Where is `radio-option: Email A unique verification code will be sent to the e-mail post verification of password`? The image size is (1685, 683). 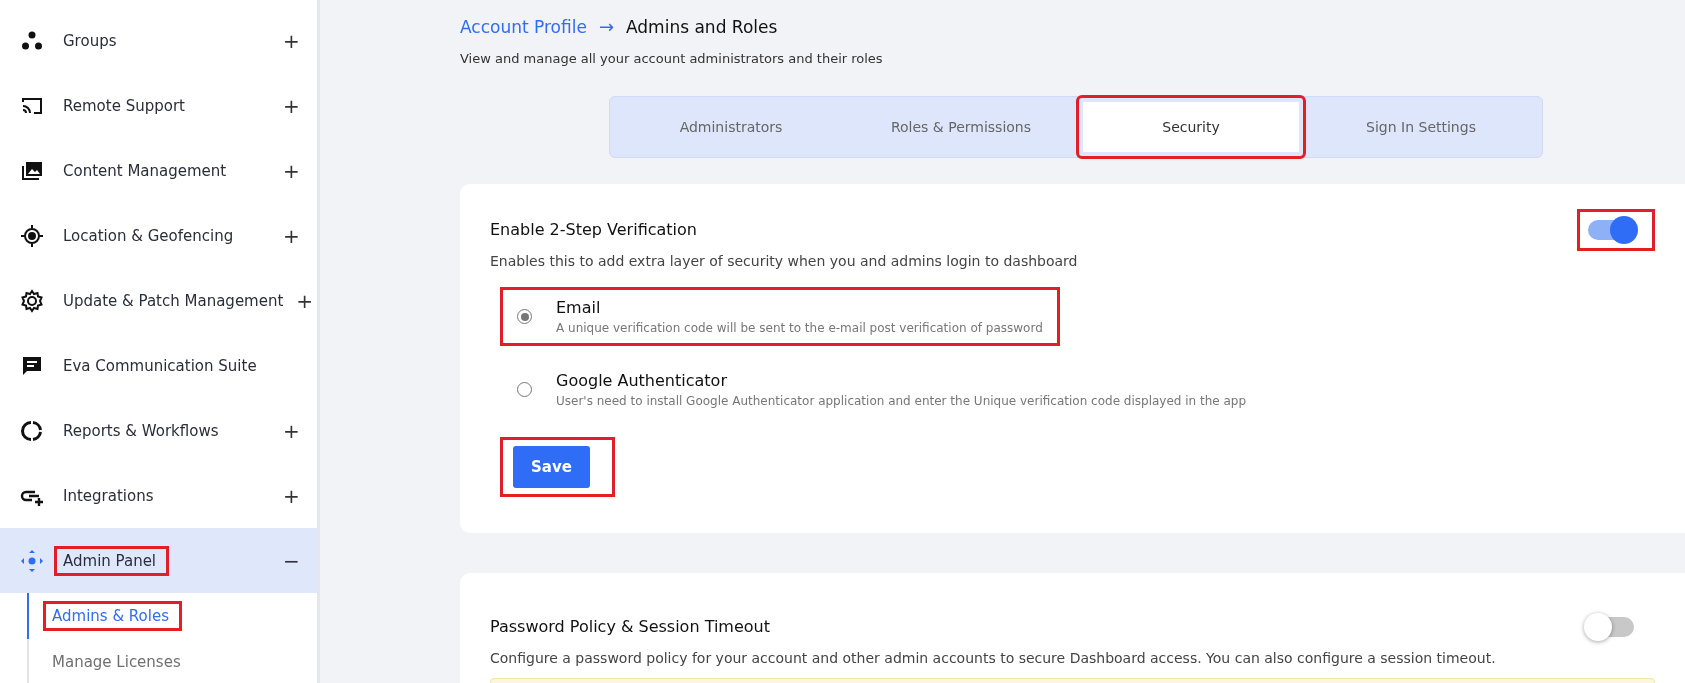
radio-option: Email A unique verification code will be sent to the e-mail post verification of password is located at coordinates (780, 316).